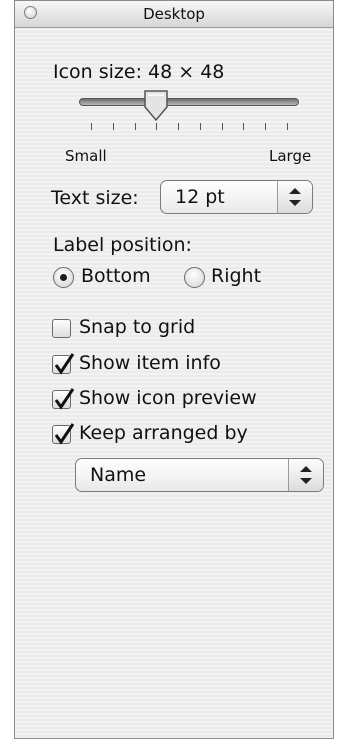 Image resolution: width=348 pixels, height=740 pixels. Describe the element at coordinates (139, 72) in the screenshot. I see `icon-size-label: Icon size: 48 × 48` at that location.